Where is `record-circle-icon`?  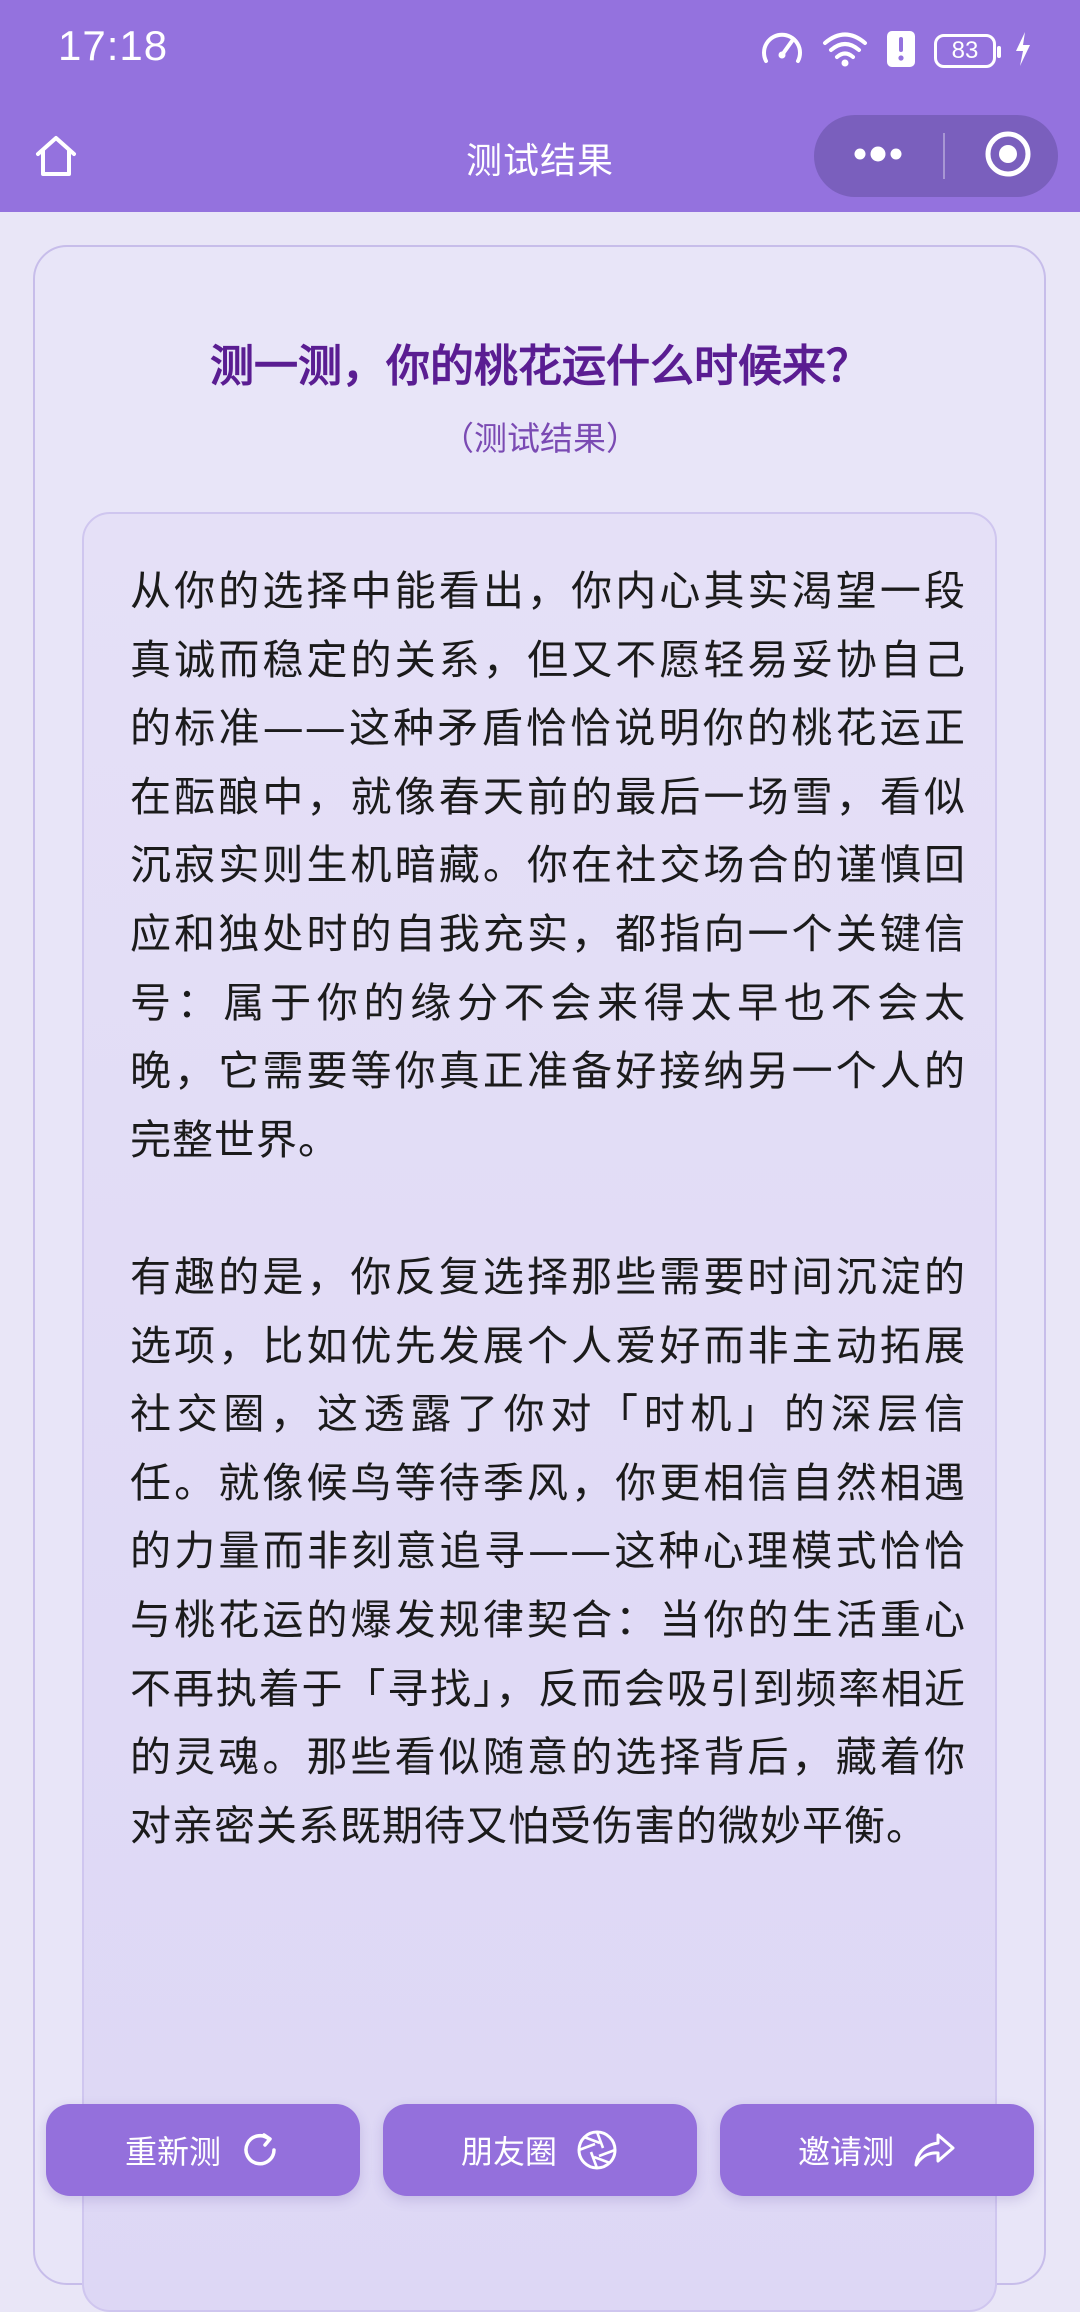 record-circle-icon is located at coordinates (1008, 156).